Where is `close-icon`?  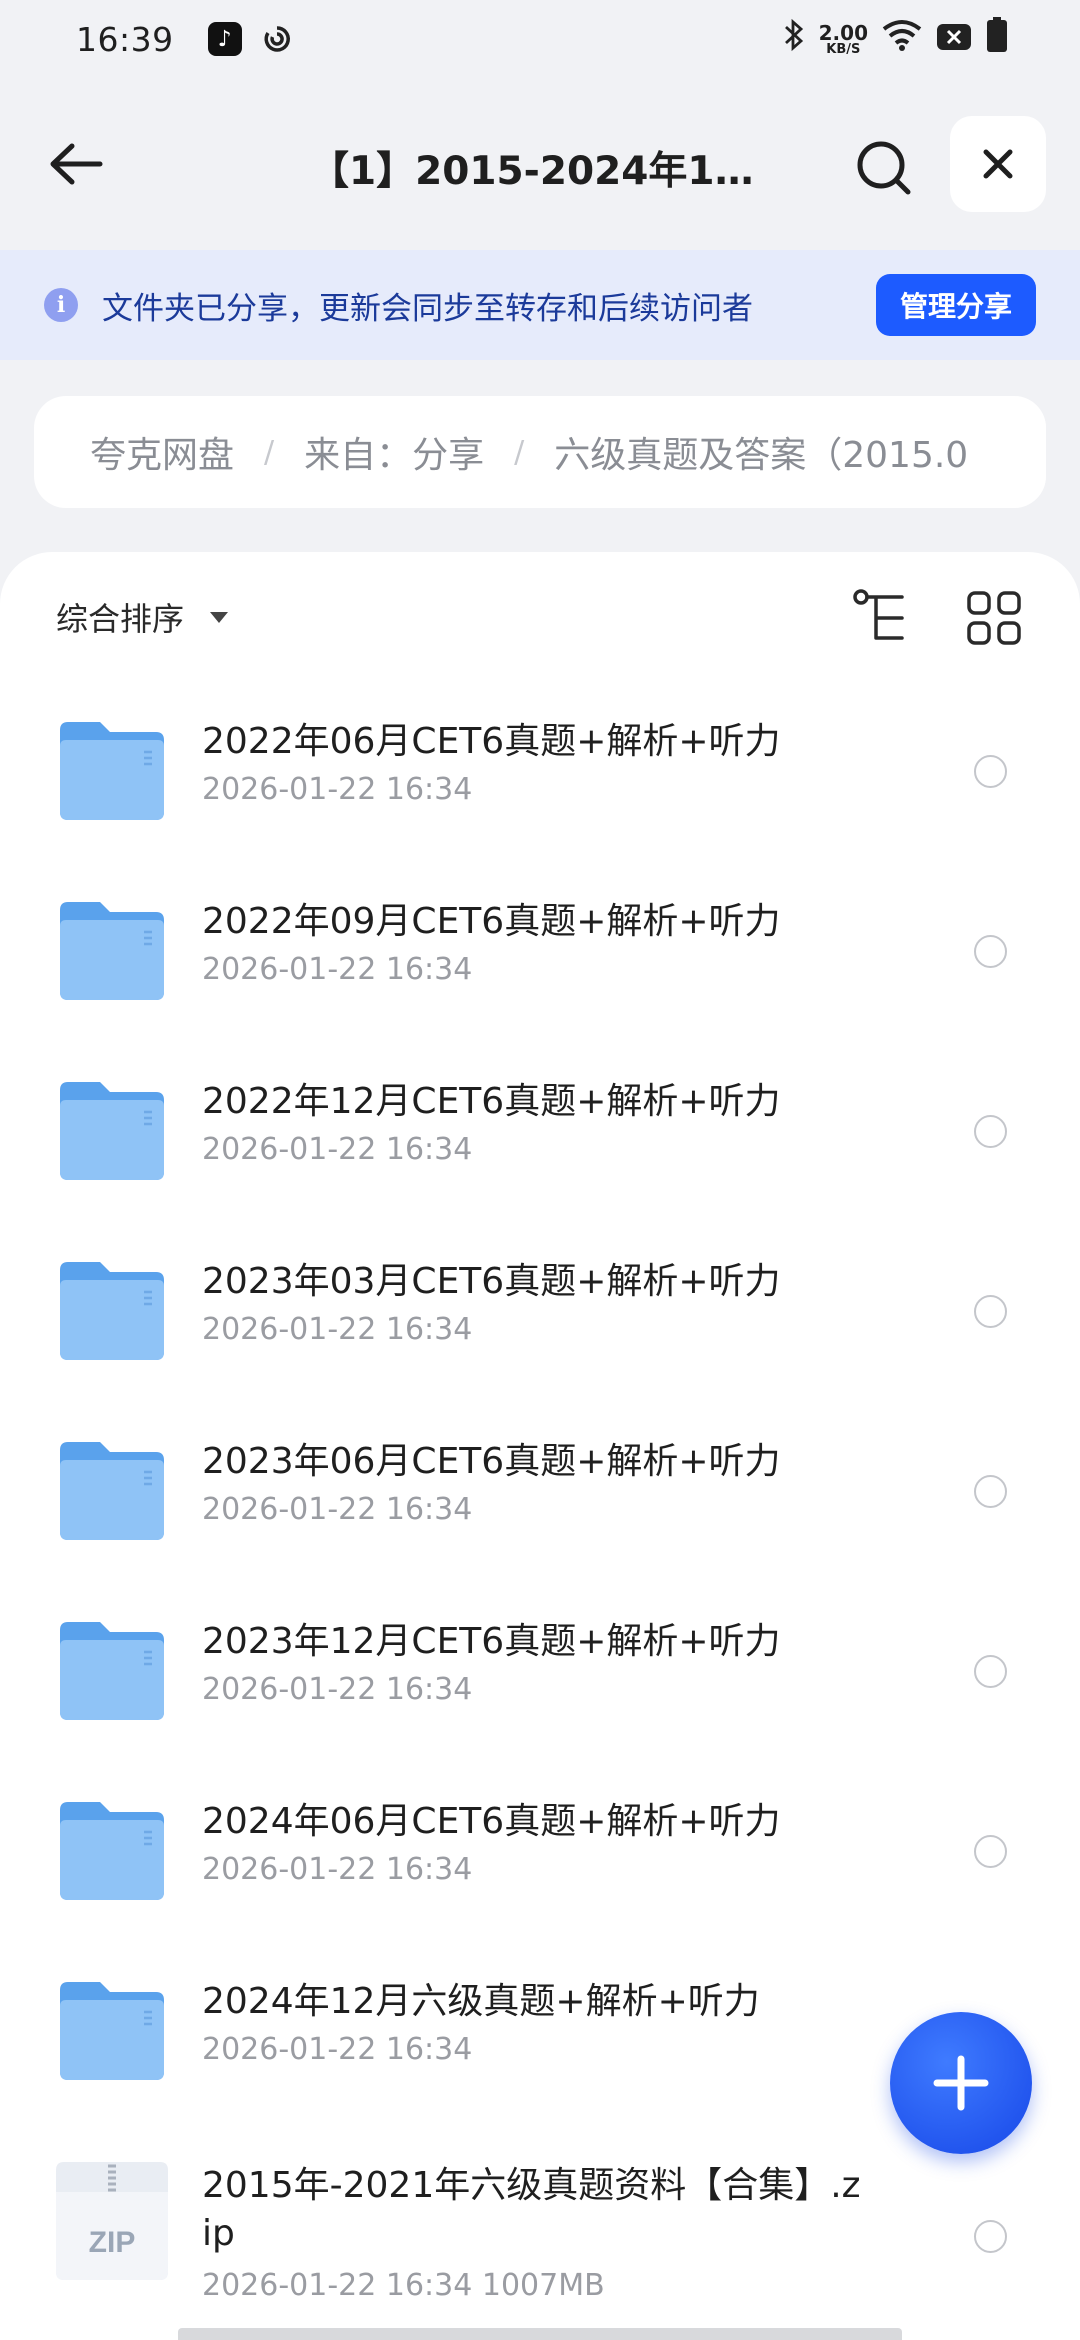
close-icon is located at coordinates (998, 164).